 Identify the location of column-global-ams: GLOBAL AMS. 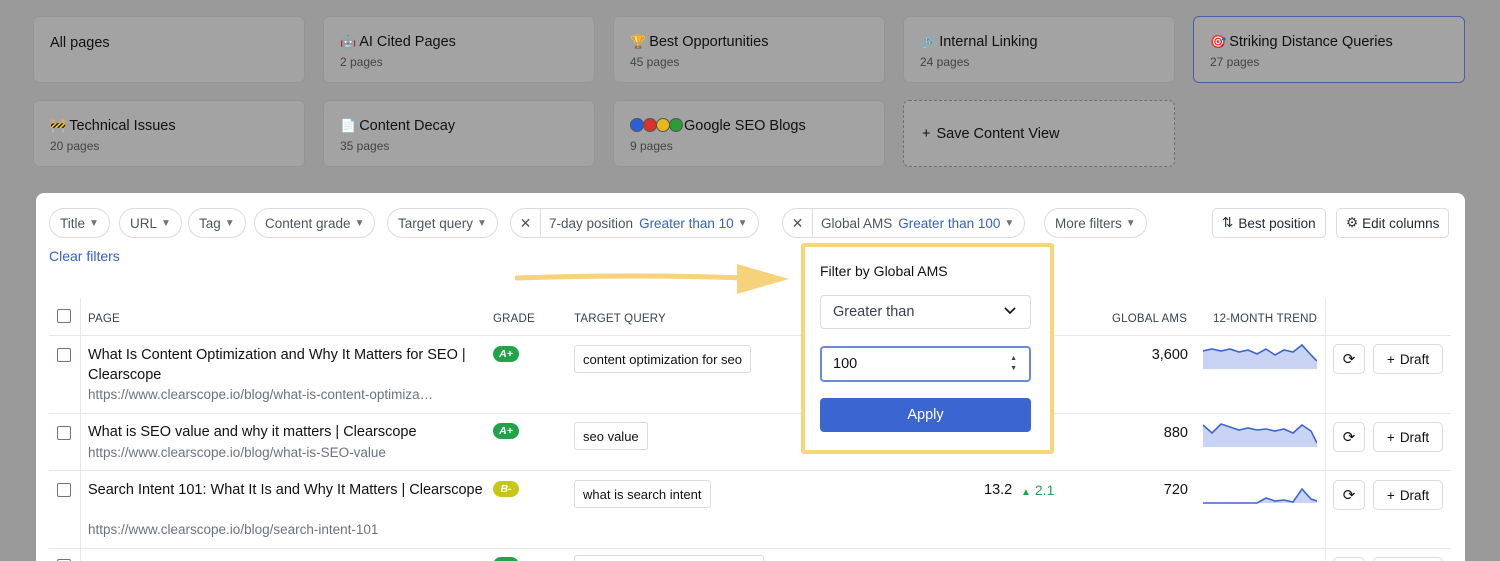
(1149, 319).